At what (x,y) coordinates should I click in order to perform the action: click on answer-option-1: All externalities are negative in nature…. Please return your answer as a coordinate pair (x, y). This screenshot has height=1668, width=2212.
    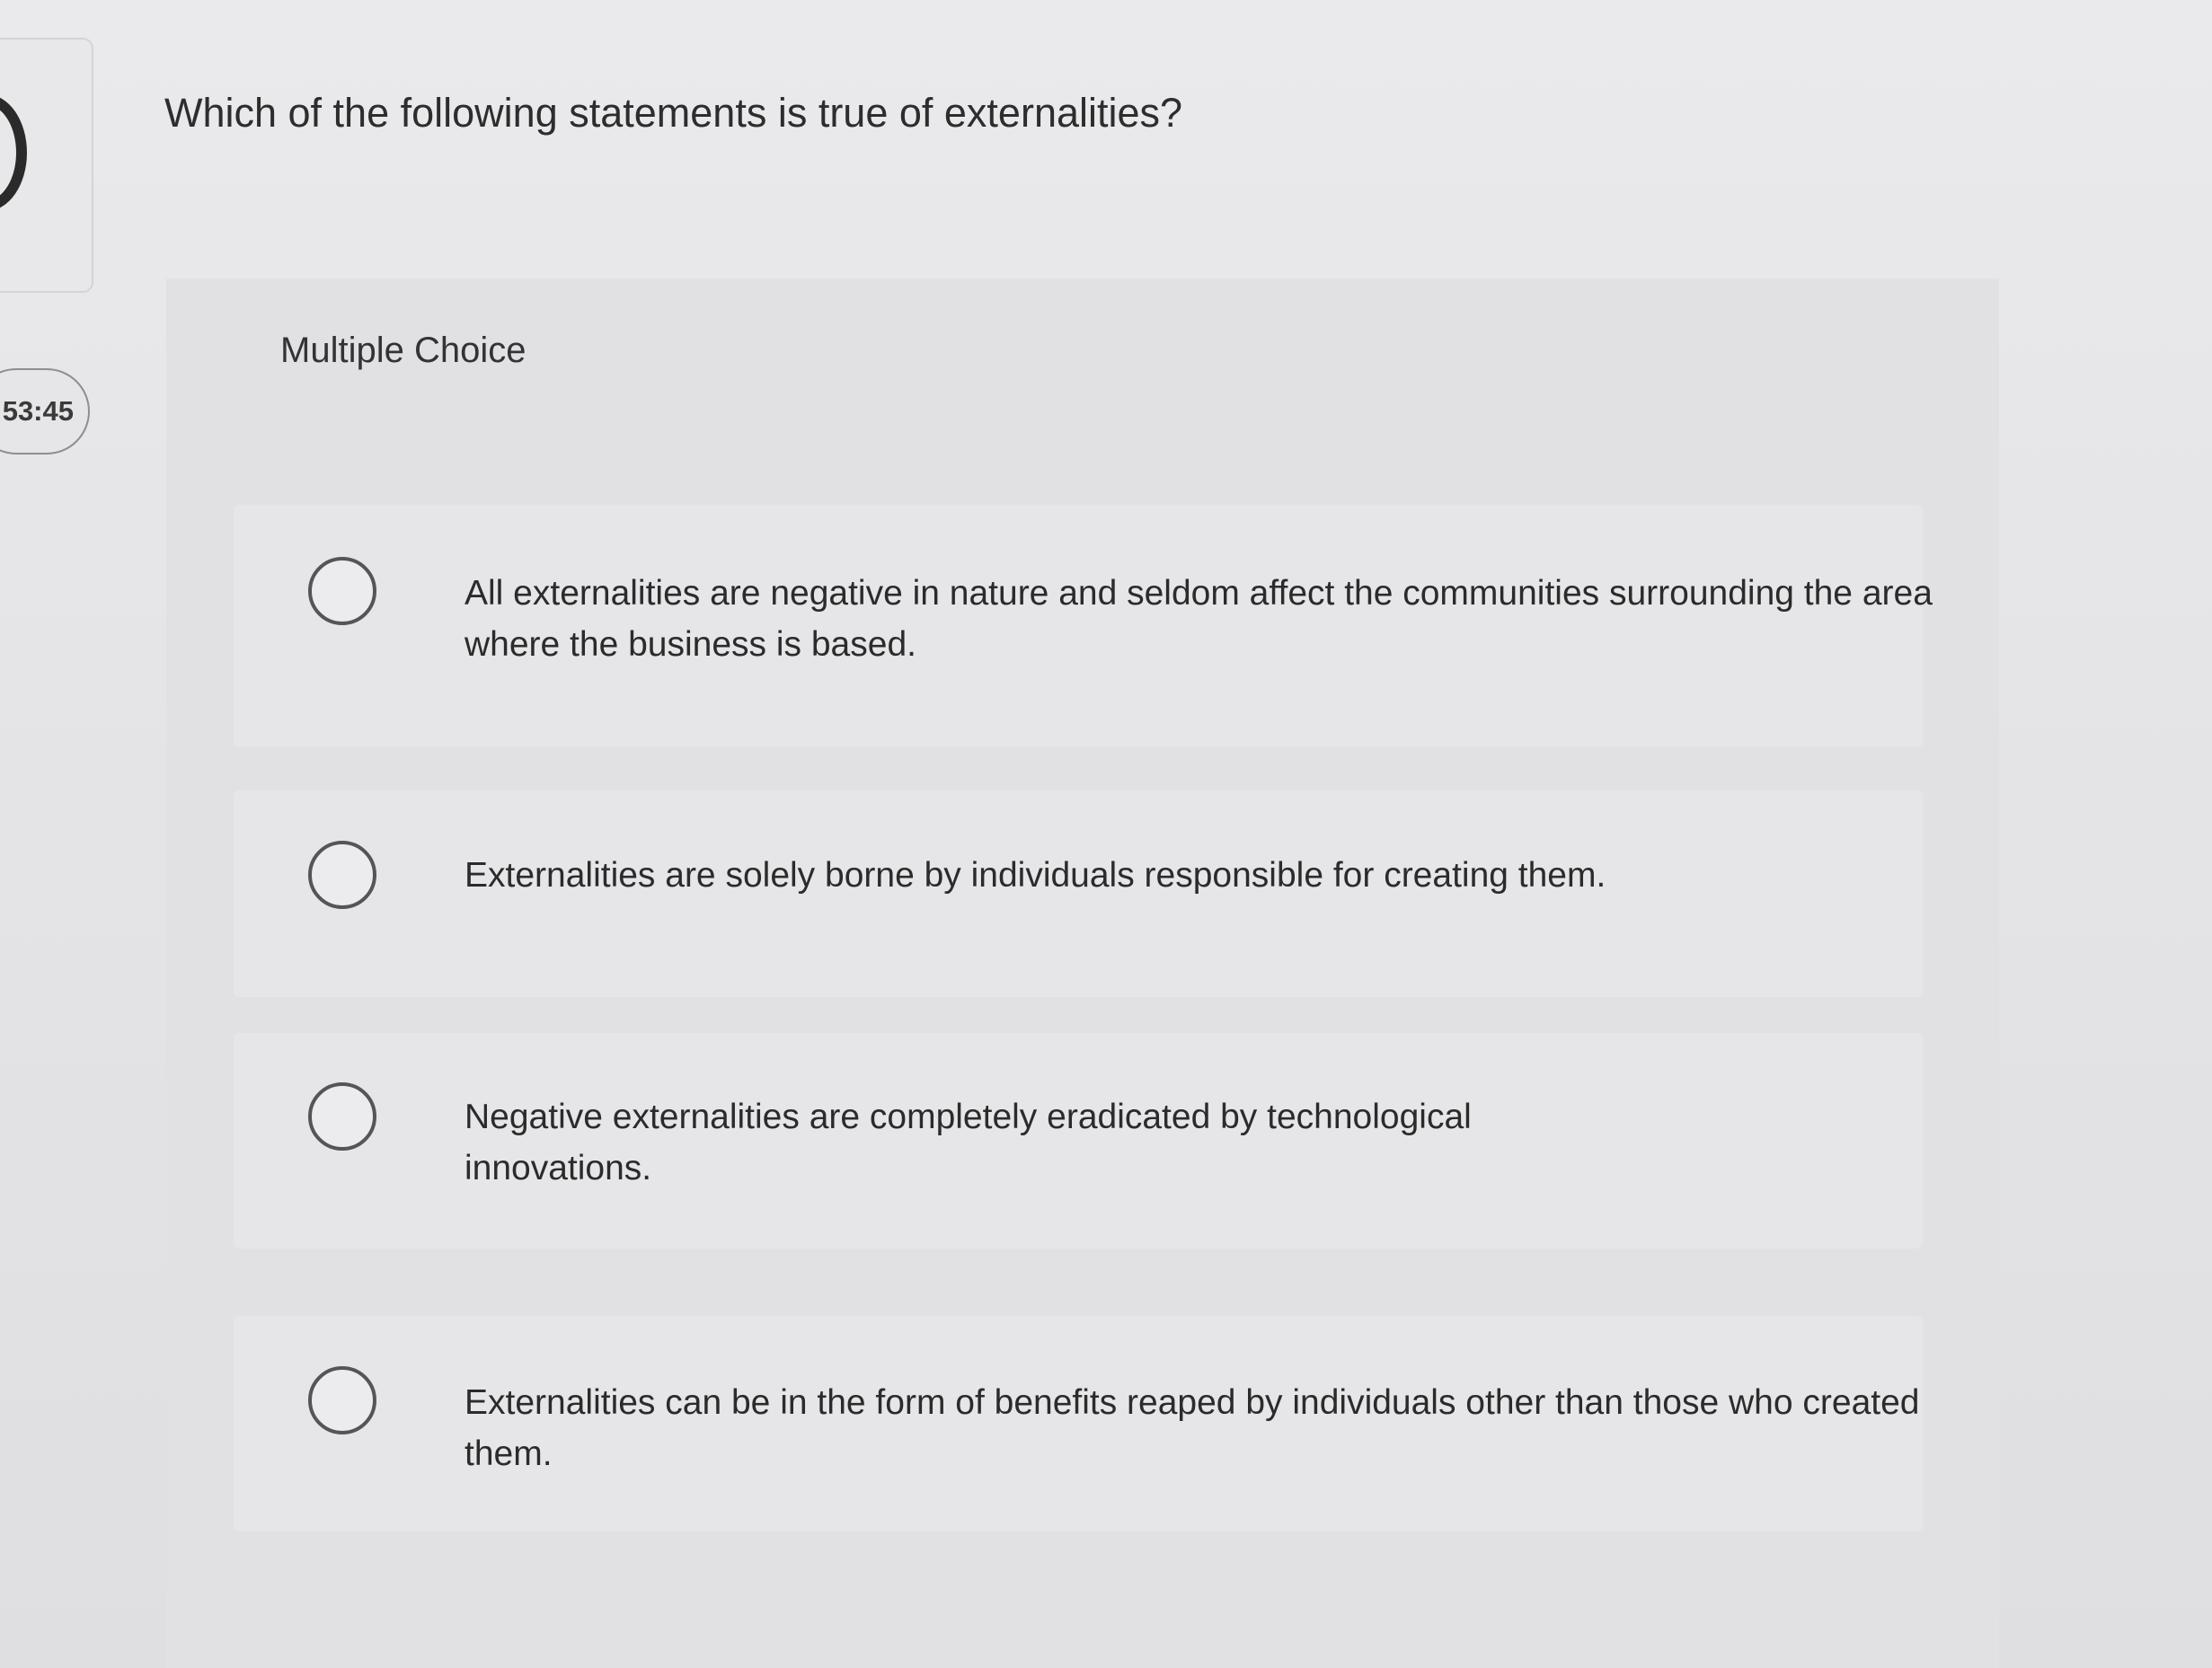
    Looking at the image, I should click on (1083, 626).